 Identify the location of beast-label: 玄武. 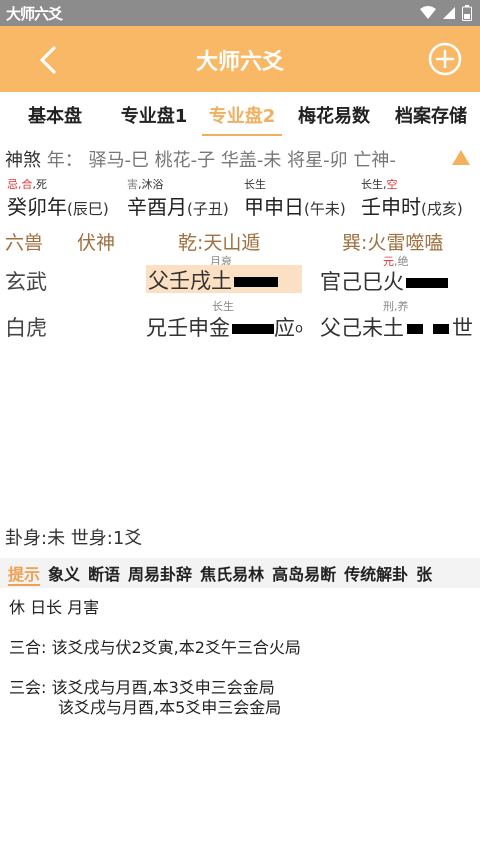
(26, 282).